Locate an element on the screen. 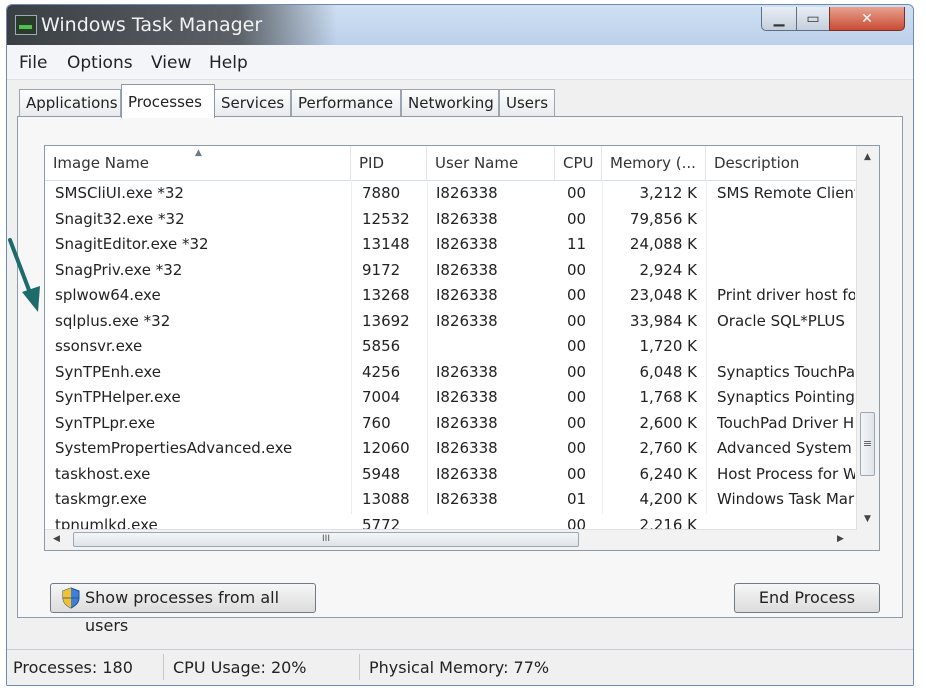  menu-view: View is located at coordinates (171, 63).